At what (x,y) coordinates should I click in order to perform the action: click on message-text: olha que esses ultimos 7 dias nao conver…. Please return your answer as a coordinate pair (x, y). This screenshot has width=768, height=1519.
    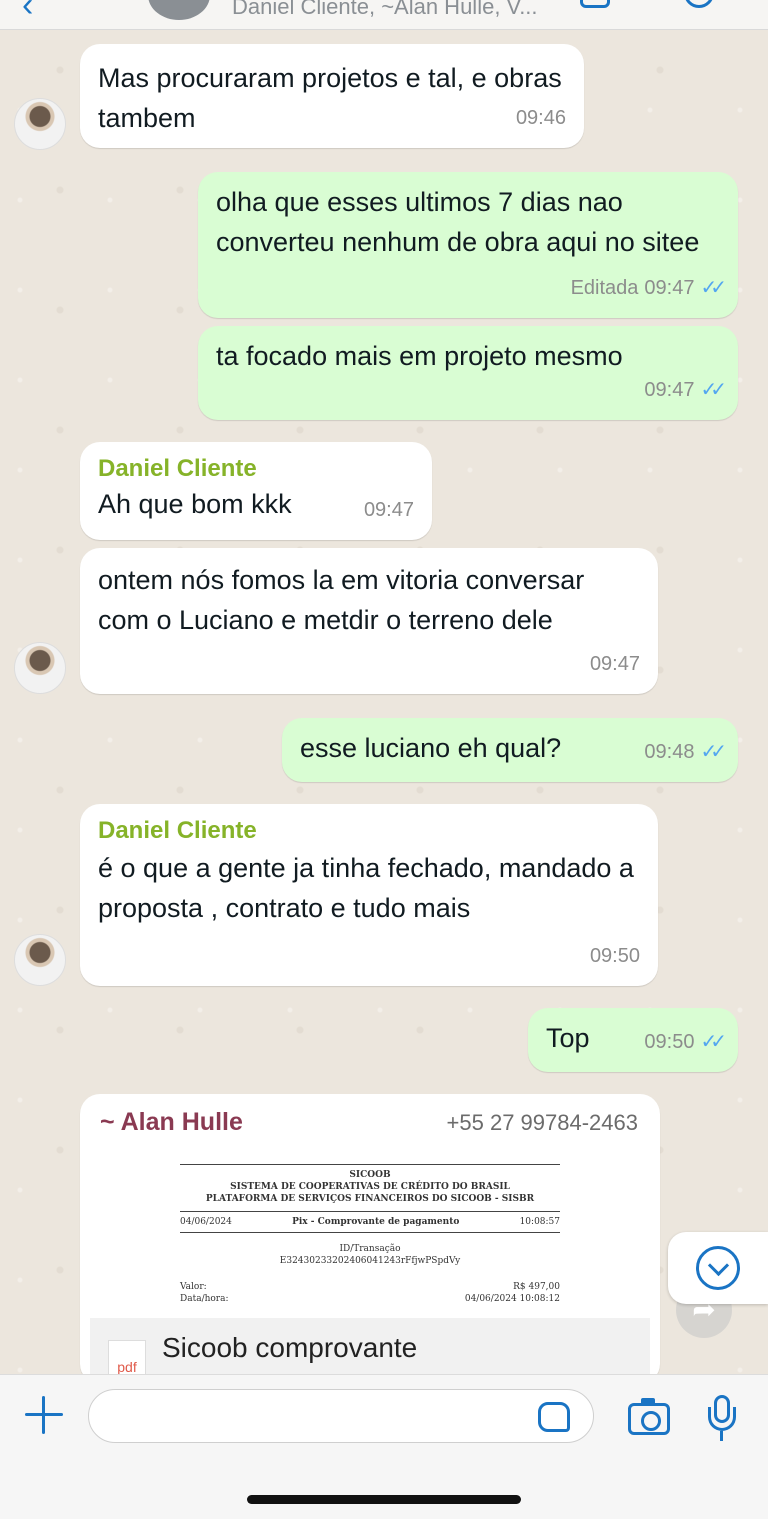
    Looking at the image, I should click on (458, 222).